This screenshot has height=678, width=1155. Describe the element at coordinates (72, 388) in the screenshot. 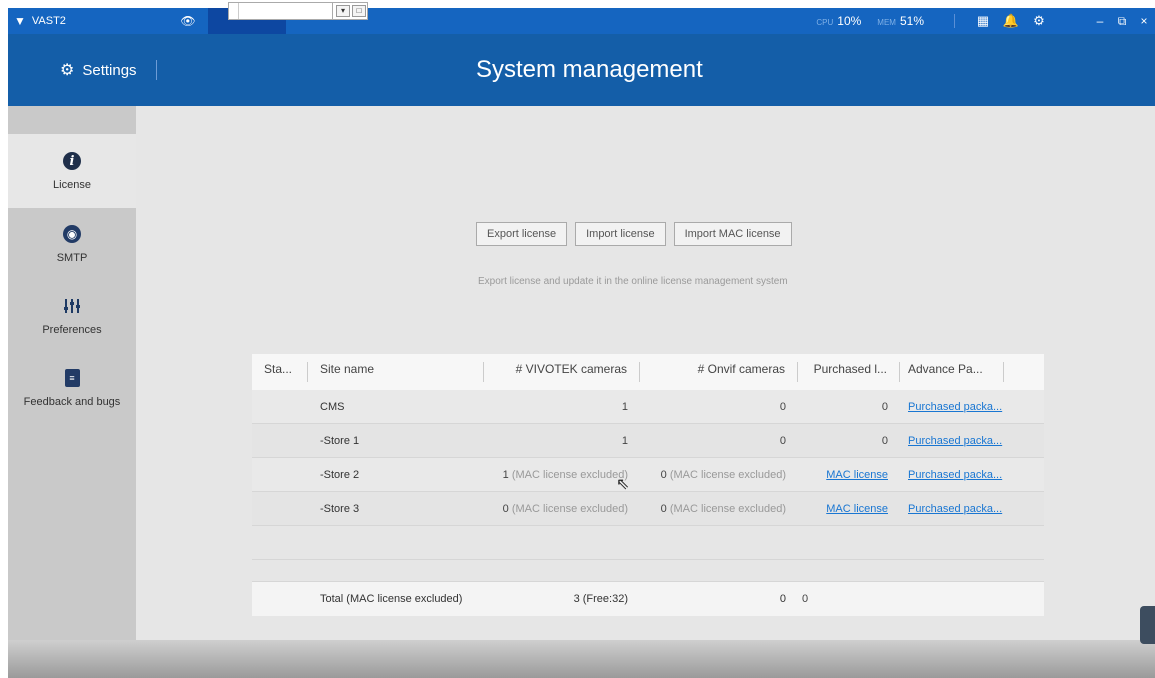

I see `sidebar-item-feedback: ≡ Feedback and bugs` at that location.